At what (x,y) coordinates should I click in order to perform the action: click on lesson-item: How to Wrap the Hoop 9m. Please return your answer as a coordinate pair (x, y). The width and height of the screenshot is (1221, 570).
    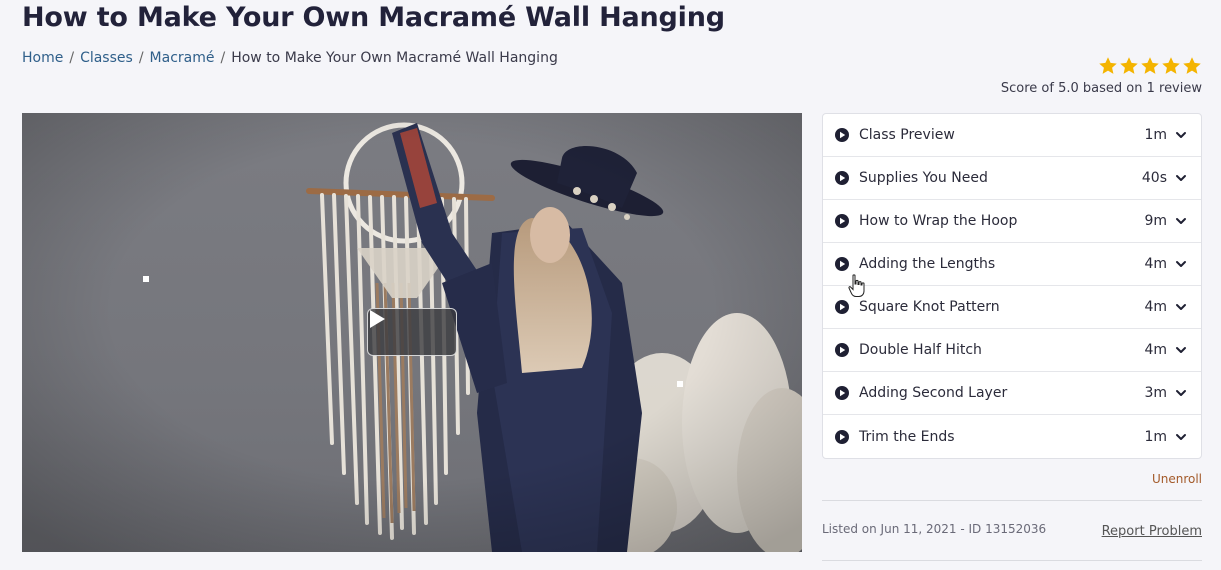
    Looking at the image, I should click on (1012, 221).